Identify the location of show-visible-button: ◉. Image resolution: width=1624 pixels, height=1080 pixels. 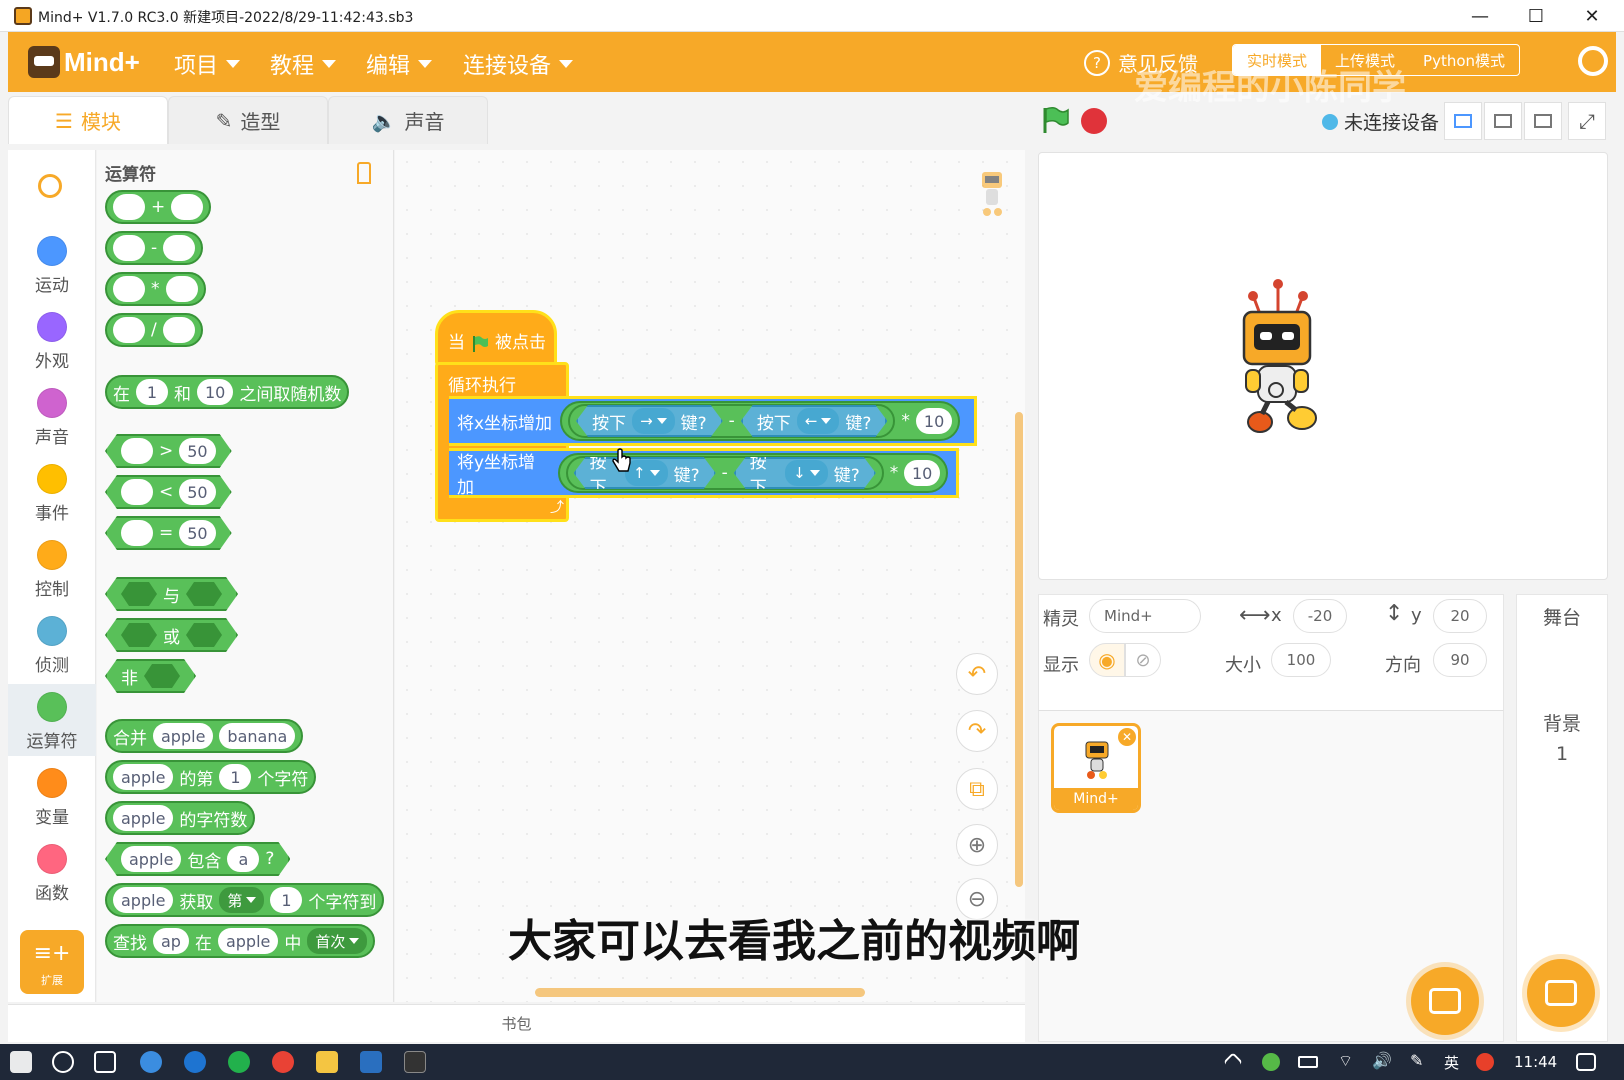
(1107, 660).